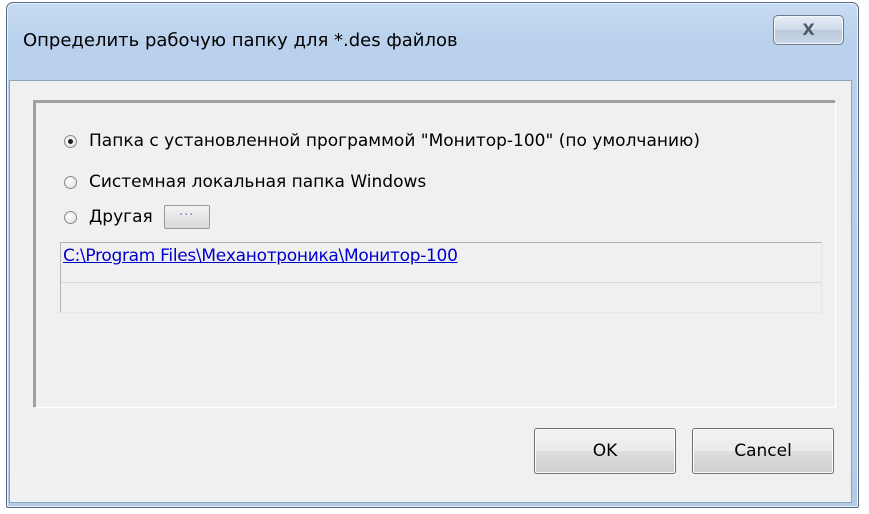 This screenshot has width=869, height=514. I want to click on cancel-button: Cancel, so click(763, 451).